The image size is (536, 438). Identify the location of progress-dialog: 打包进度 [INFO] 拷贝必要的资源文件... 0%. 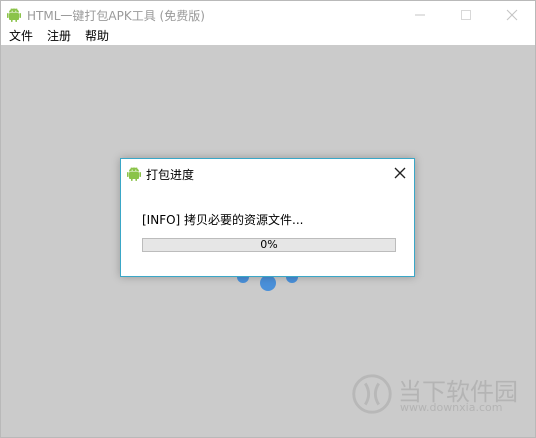
(267, 217).